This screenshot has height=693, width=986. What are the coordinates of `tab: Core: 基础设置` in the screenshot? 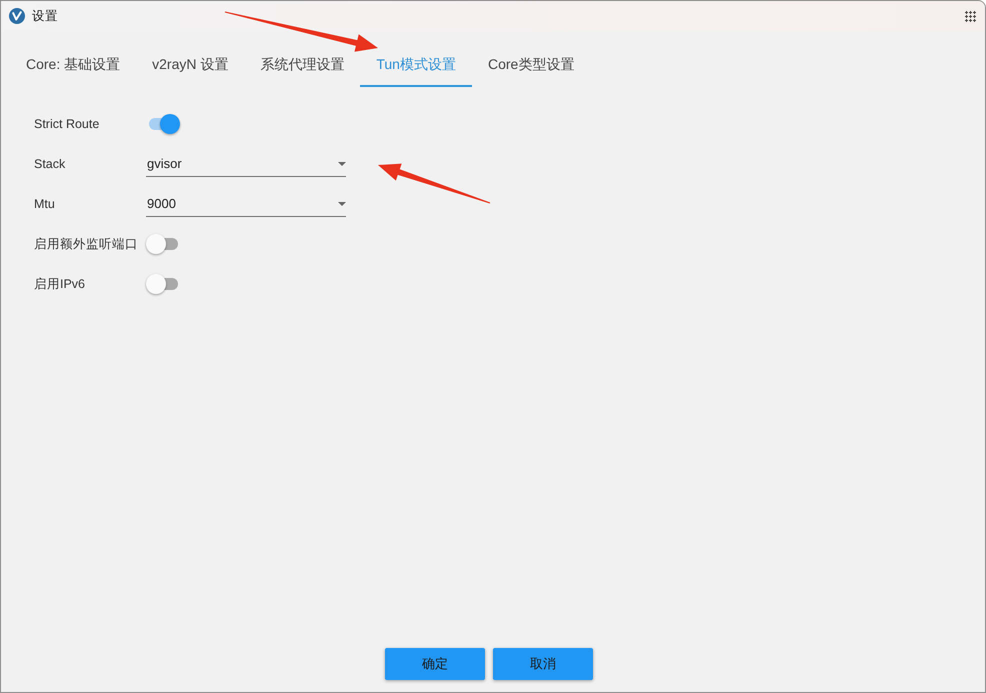 It's located at (73, 66).